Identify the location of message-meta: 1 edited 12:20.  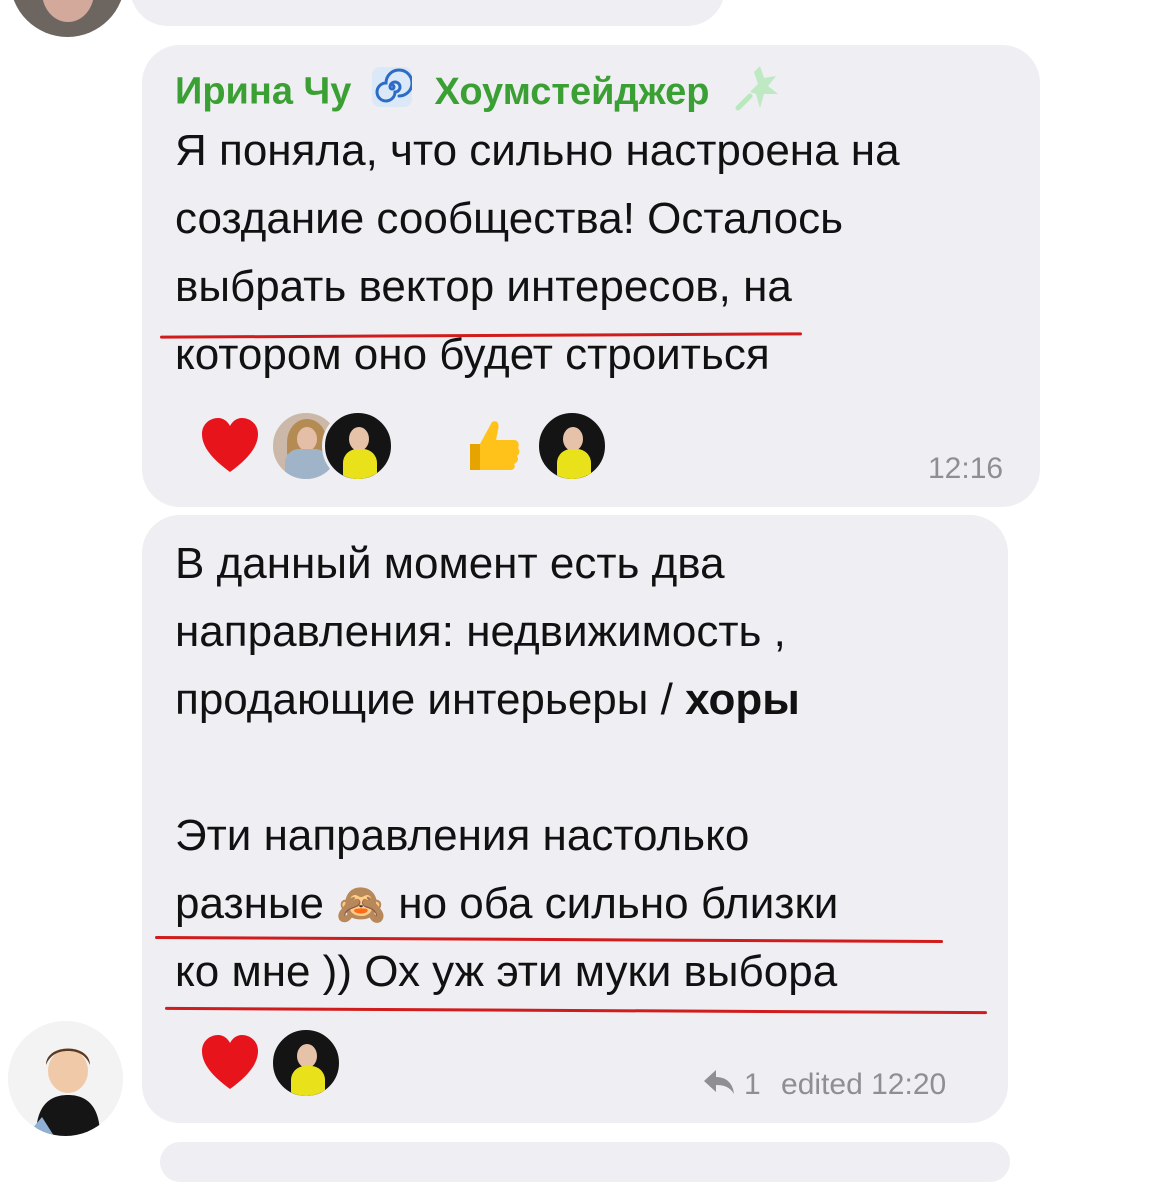
(824, 1086).